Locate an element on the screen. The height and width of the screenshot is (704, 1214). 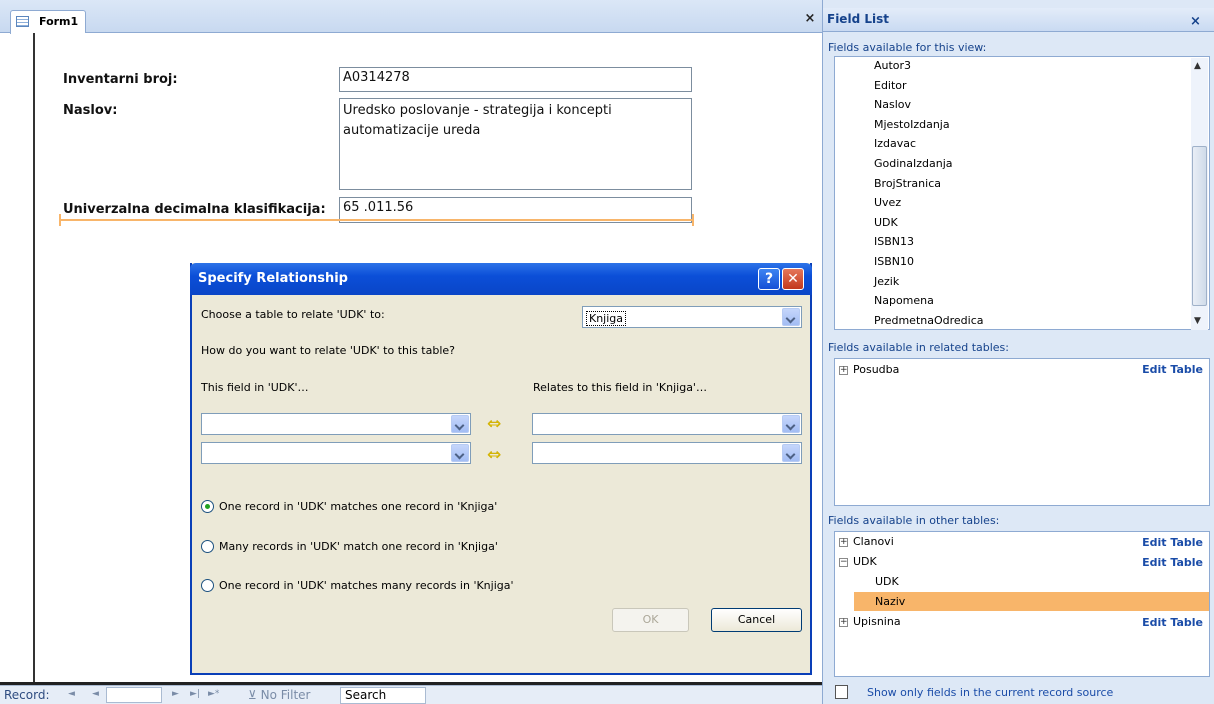
selection-indicator-left is located at coordinates (60, 220).